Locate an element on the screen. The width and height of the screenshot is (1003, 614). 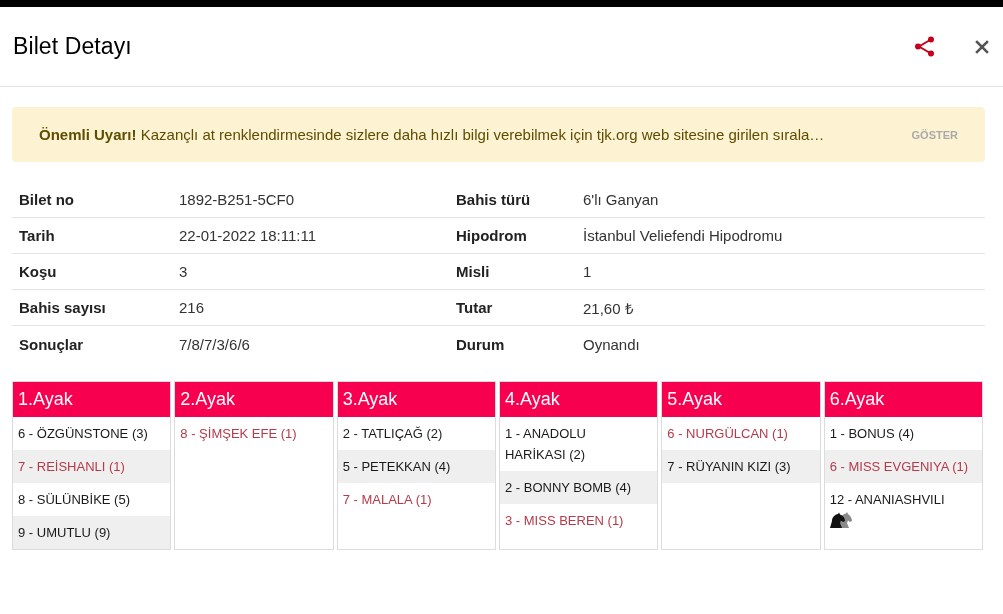
horse-name: 6 - MISS EVGENIYA (1) is located at coordinates (899, 467).